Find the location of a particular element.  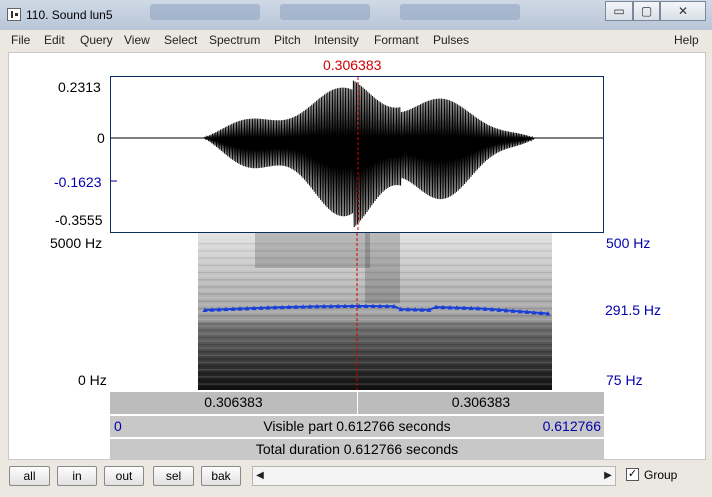

scroll-right-arrow-icon: ▶ is located at coordinates (608, 476).